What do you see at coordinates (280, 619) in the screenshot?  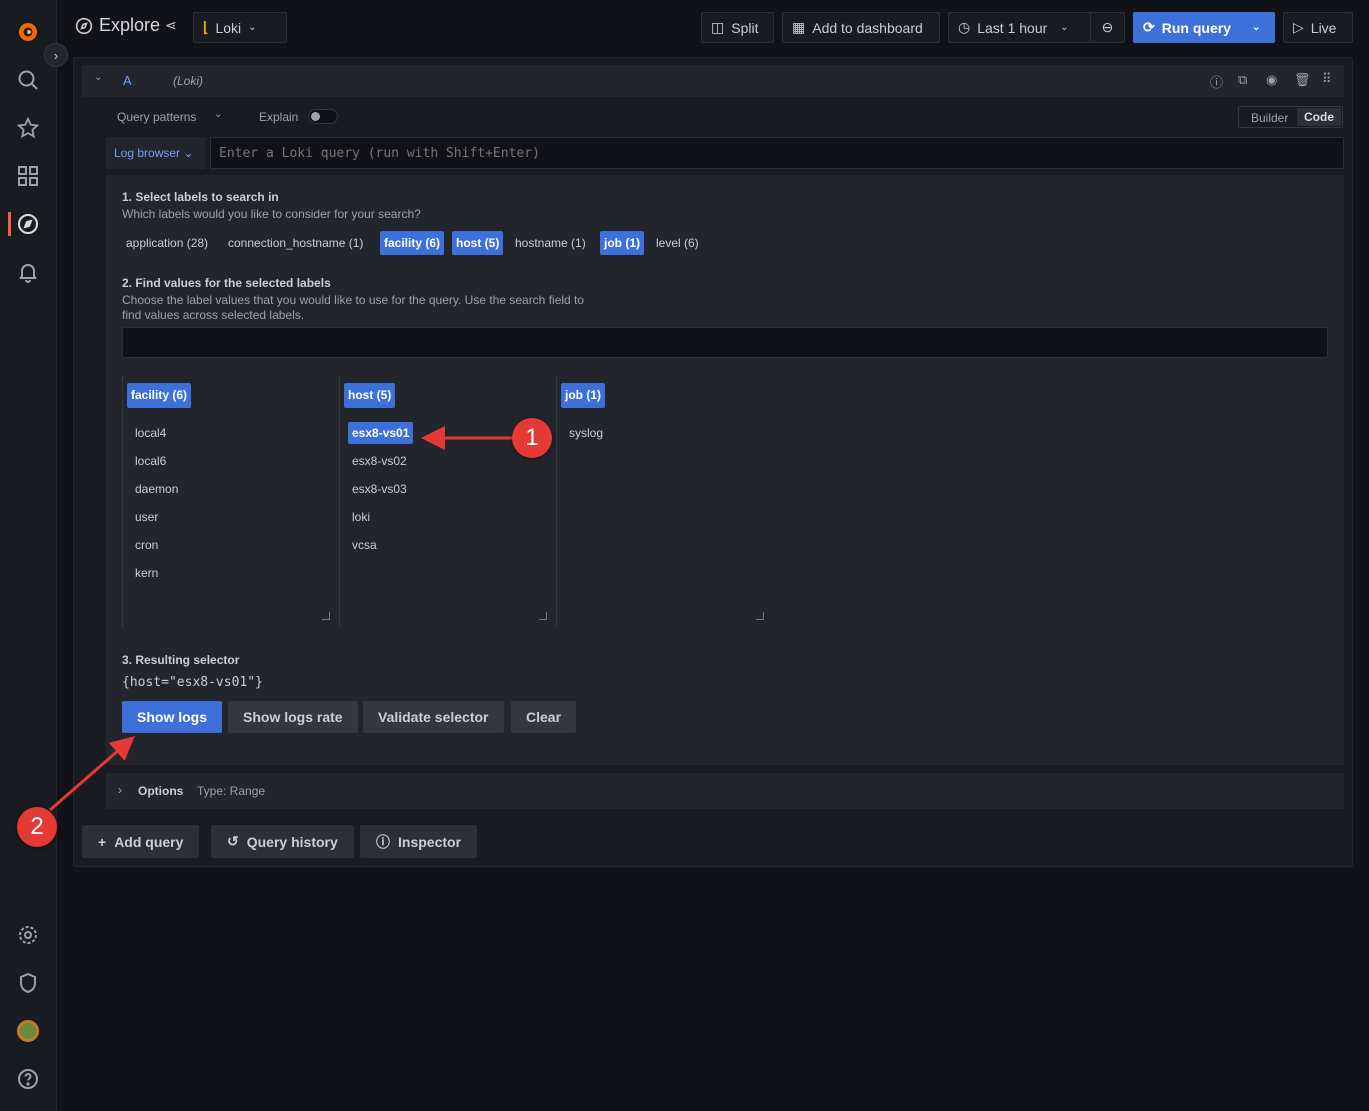 I see `annotation-arrows` at bounding box center [280, 619].